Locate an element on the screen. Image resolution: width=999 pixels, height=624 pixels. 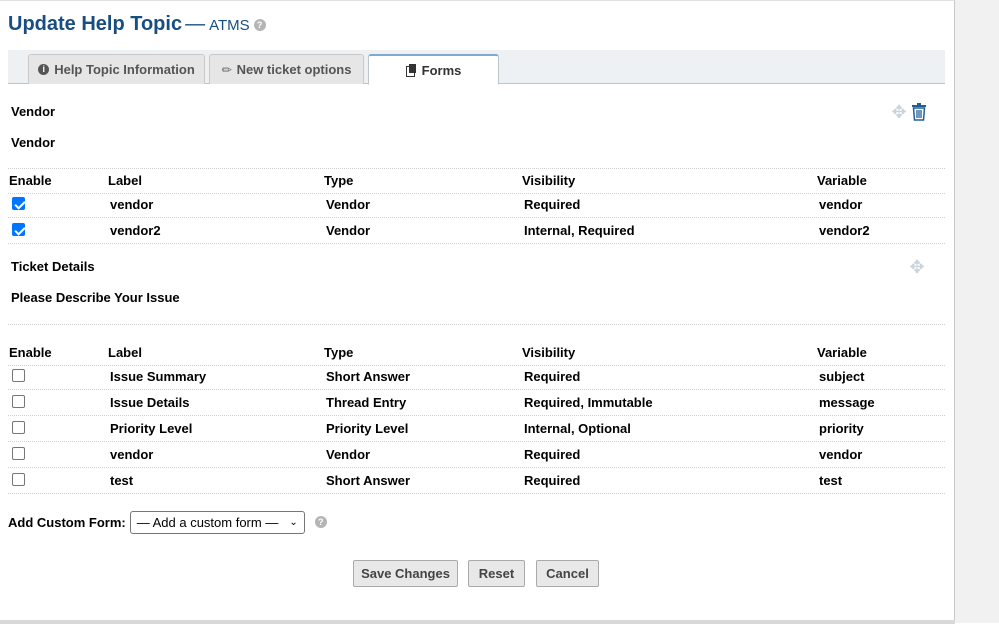
title-dash: — is located at coordinates (195, 24).